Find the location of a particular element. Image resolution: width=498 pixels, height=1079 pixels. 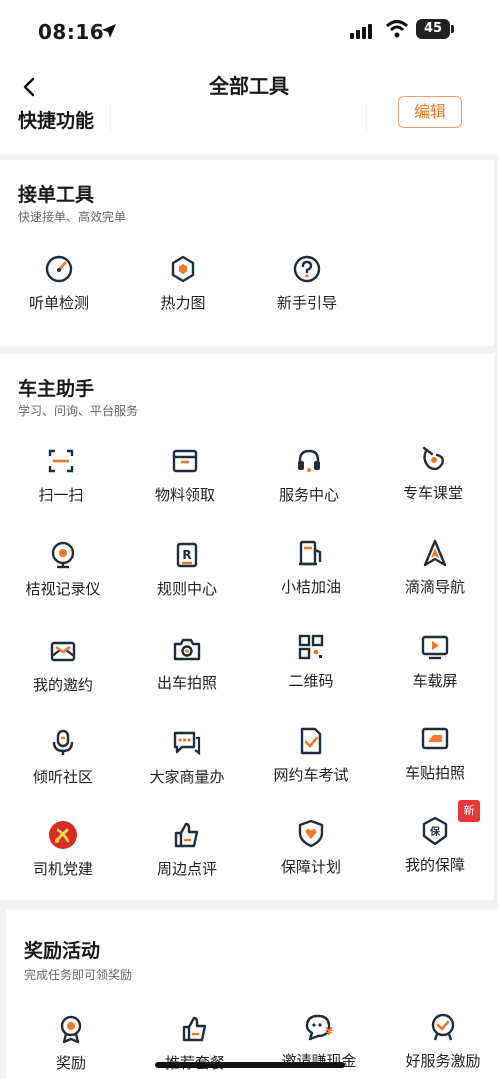

section-title: 接单工具 is located at coordinates (56, 195).